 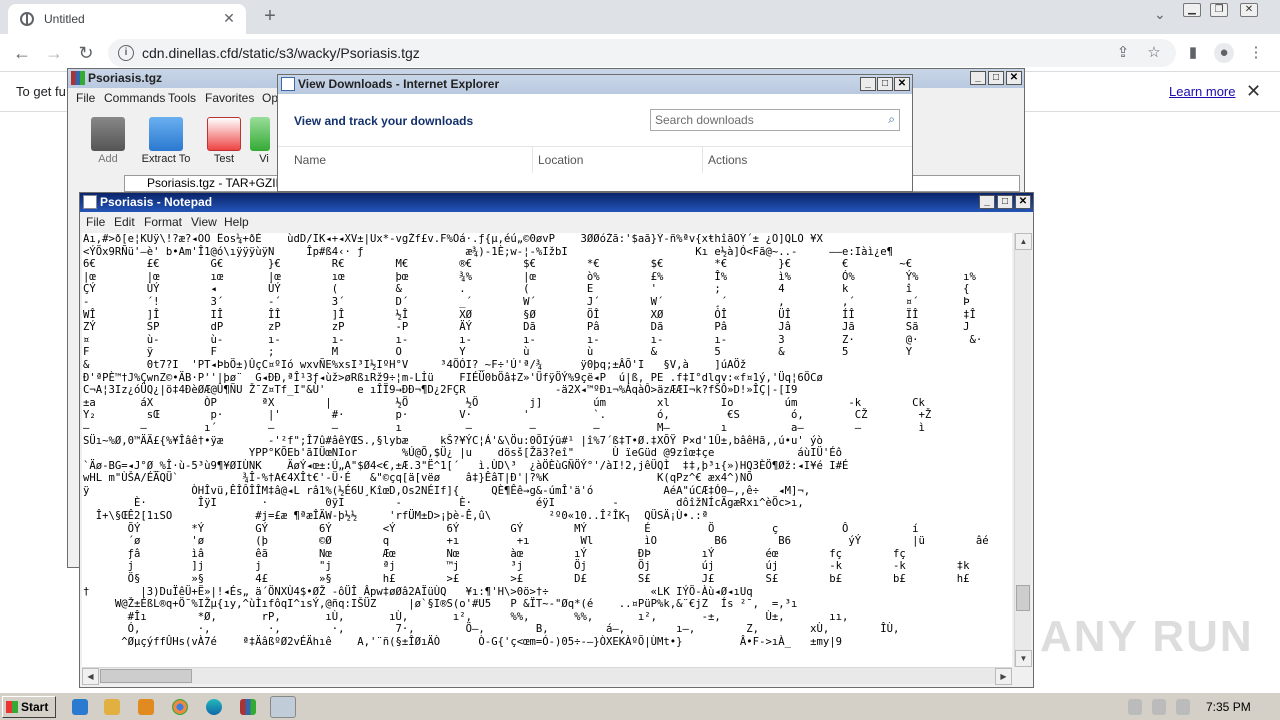 I want to click on flag-tray-icon, so click(x=1183, y=707).